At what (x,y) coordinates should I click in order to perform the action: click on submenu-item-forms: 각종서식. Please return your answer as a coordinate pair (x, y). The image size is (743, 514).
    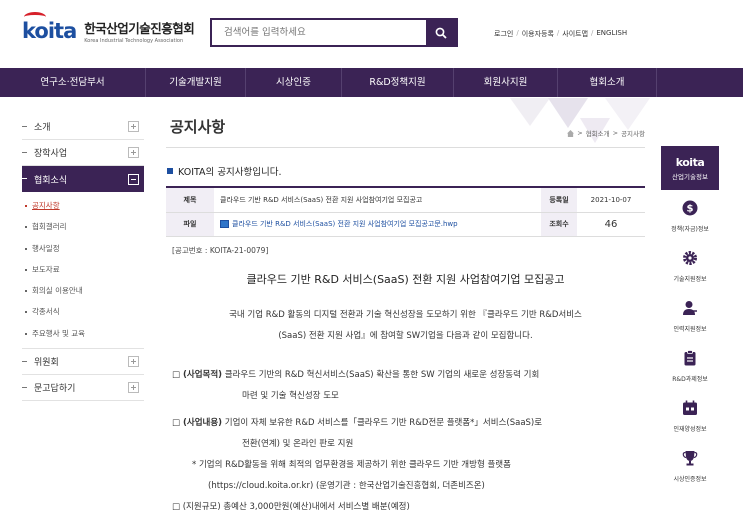
    Looking at the image, I should click on (83, 311).